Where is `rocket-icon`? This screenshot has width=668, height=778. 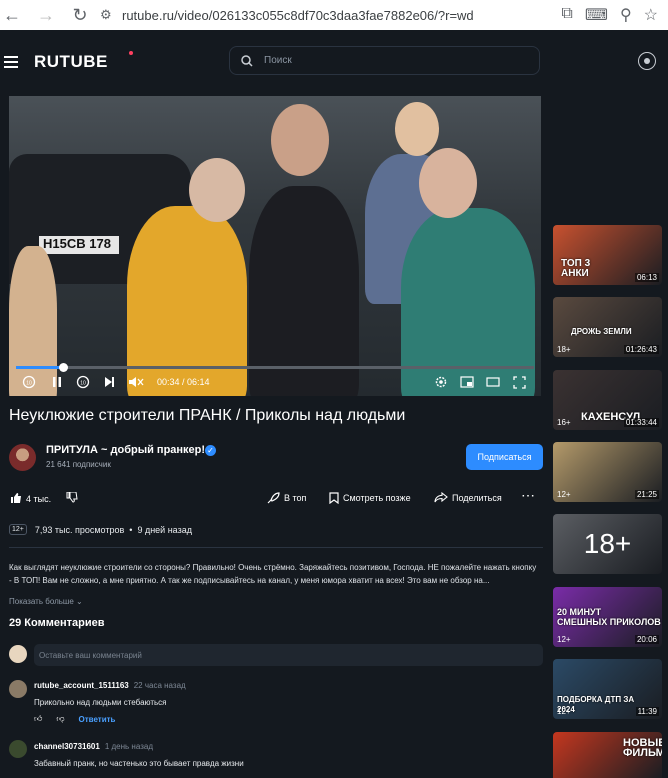
rocket-icon is located at coordinates (273, 498).